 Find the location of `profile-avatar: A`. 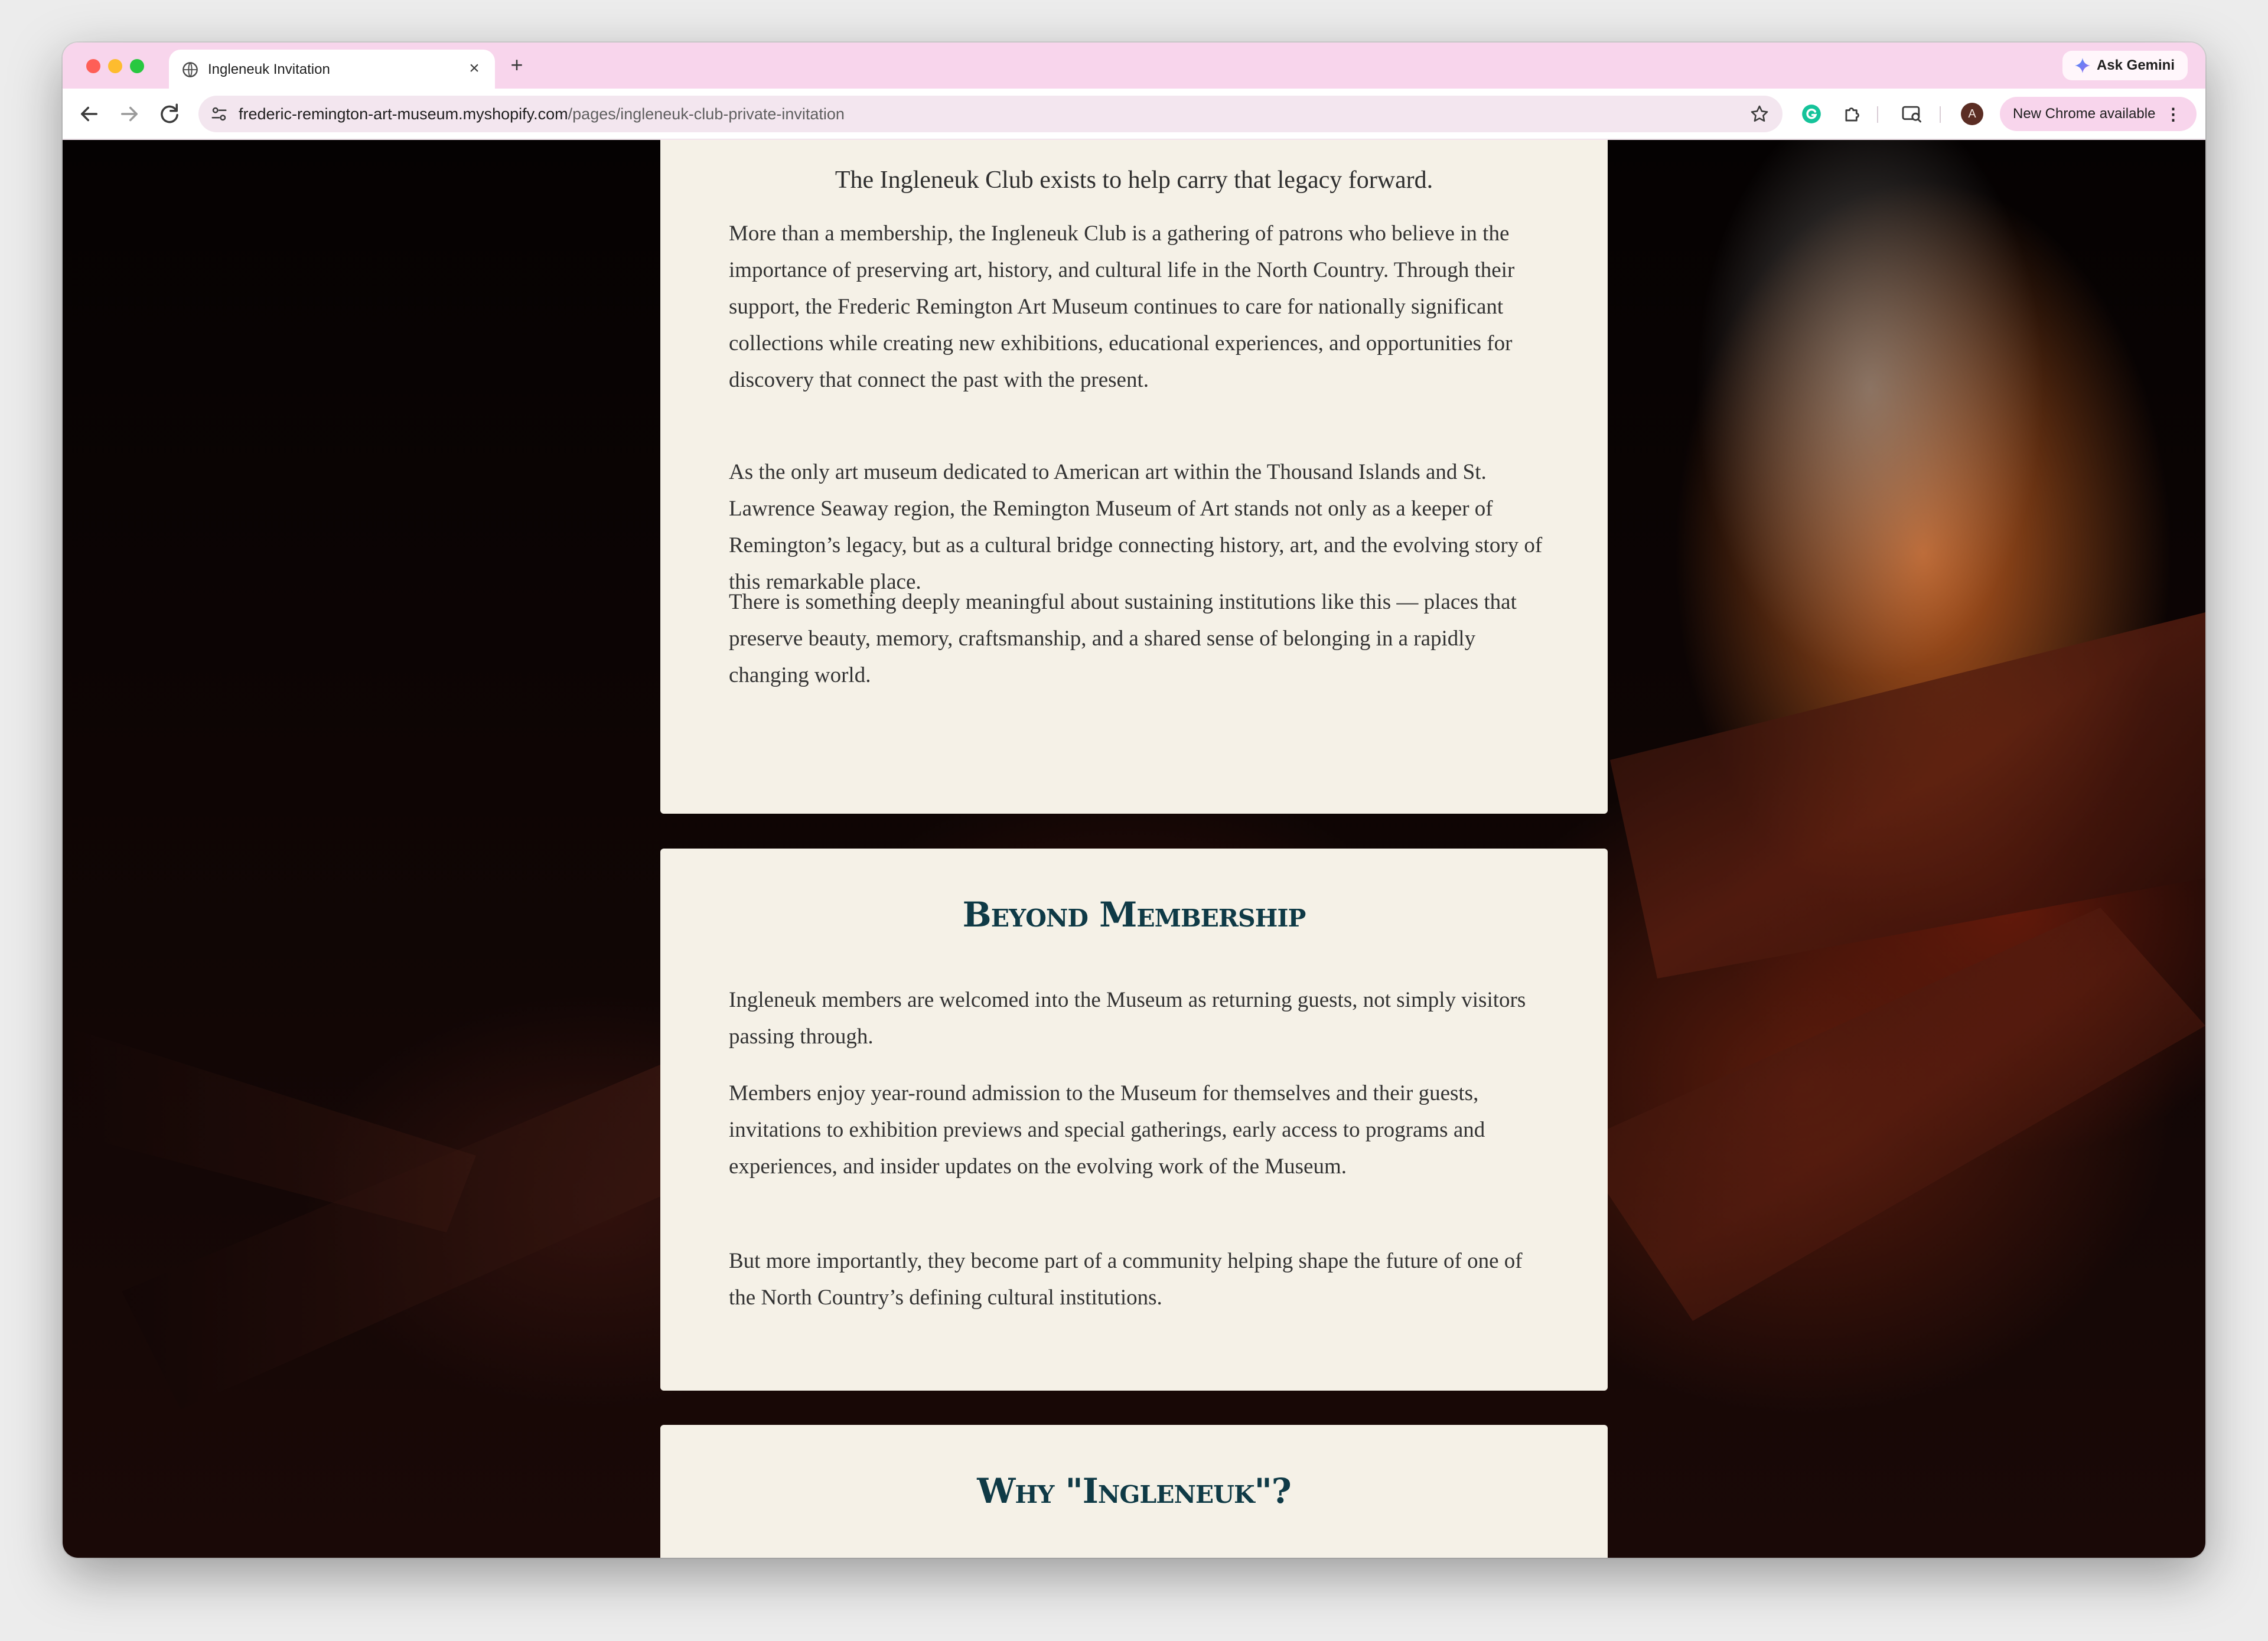

profile-avatar: A is located at coordinates (1972, 114).